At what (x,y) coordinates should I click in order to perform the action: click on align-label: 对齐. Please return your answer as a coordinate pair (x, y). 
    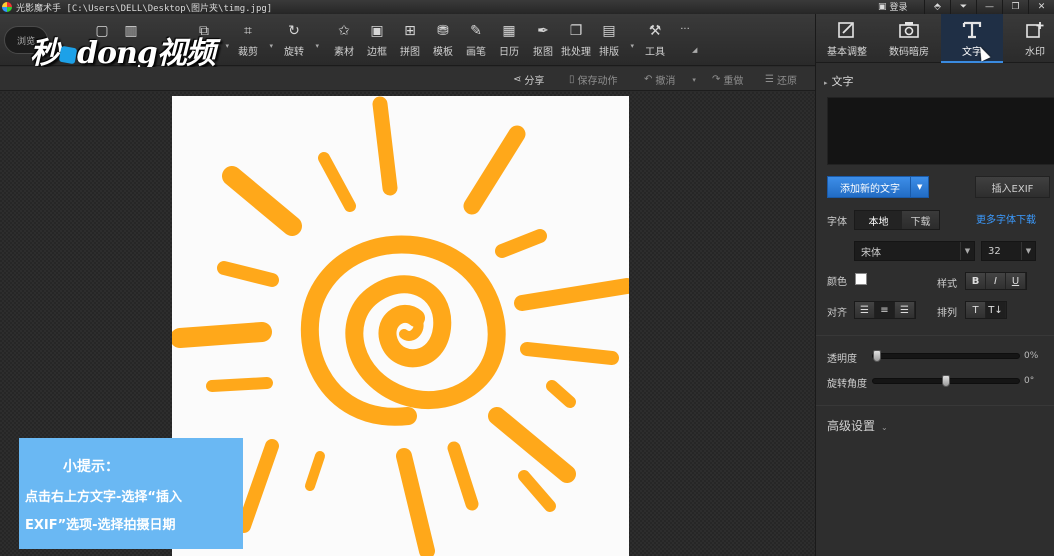
    Looking at the image, I should click on (837, 313).